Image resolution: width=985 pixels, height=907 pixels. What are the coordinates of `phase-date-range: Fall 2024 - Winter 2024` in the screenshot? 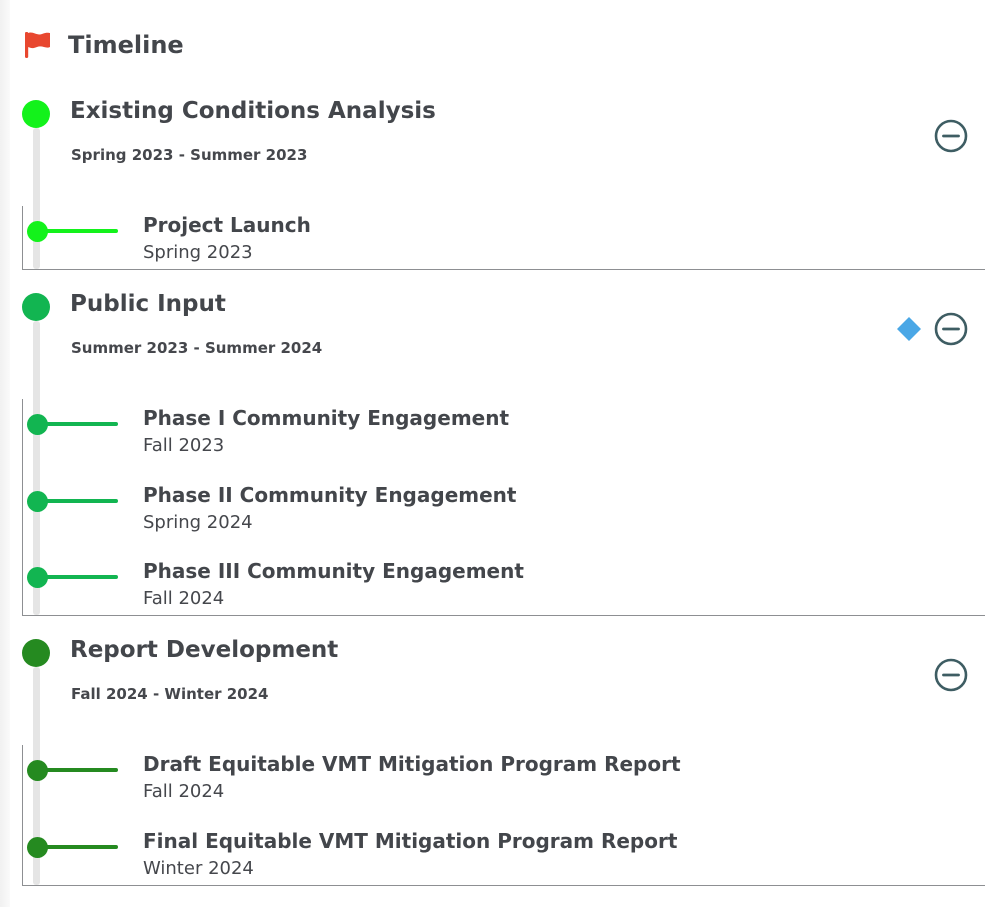 It's located at (170, 694).